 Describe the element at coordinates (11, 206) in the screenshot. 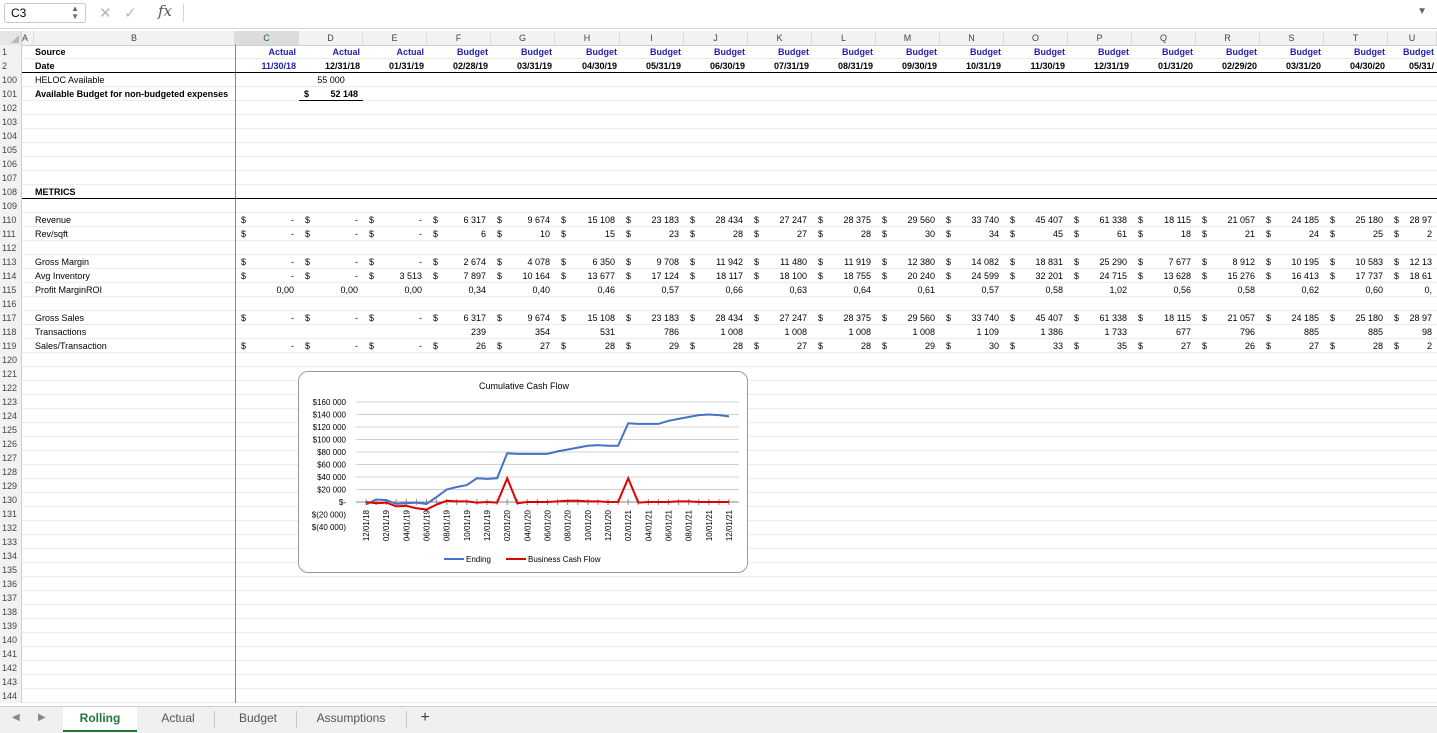

I see `row-header: 109` at that location.